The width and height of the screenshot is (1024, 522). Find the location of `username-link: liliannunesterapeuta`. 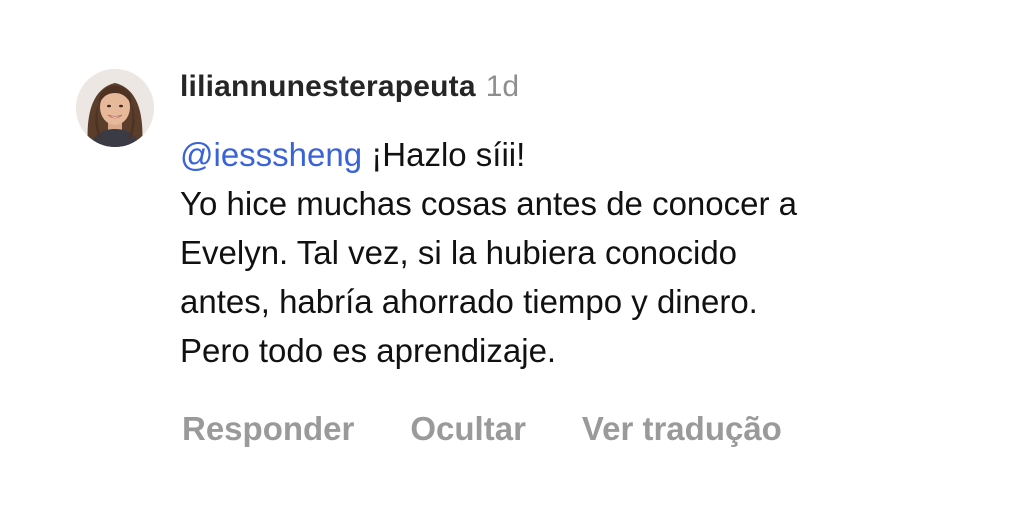

username-link: liliannunesterapeuta is located at coordinates (328, 87).